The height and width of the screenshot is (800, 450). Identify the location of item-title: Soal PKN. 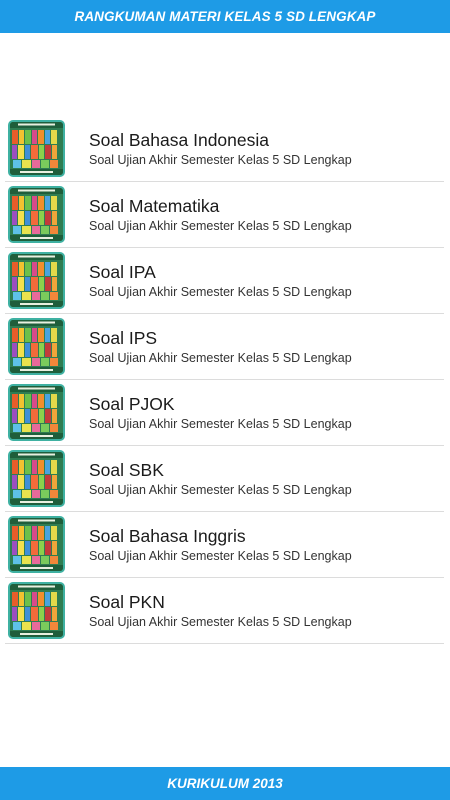
(127, 602).